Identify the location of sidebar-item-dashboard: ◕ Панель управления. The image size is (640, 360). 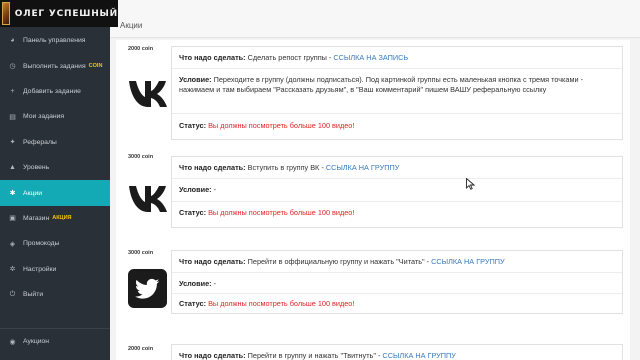
(55, 40).